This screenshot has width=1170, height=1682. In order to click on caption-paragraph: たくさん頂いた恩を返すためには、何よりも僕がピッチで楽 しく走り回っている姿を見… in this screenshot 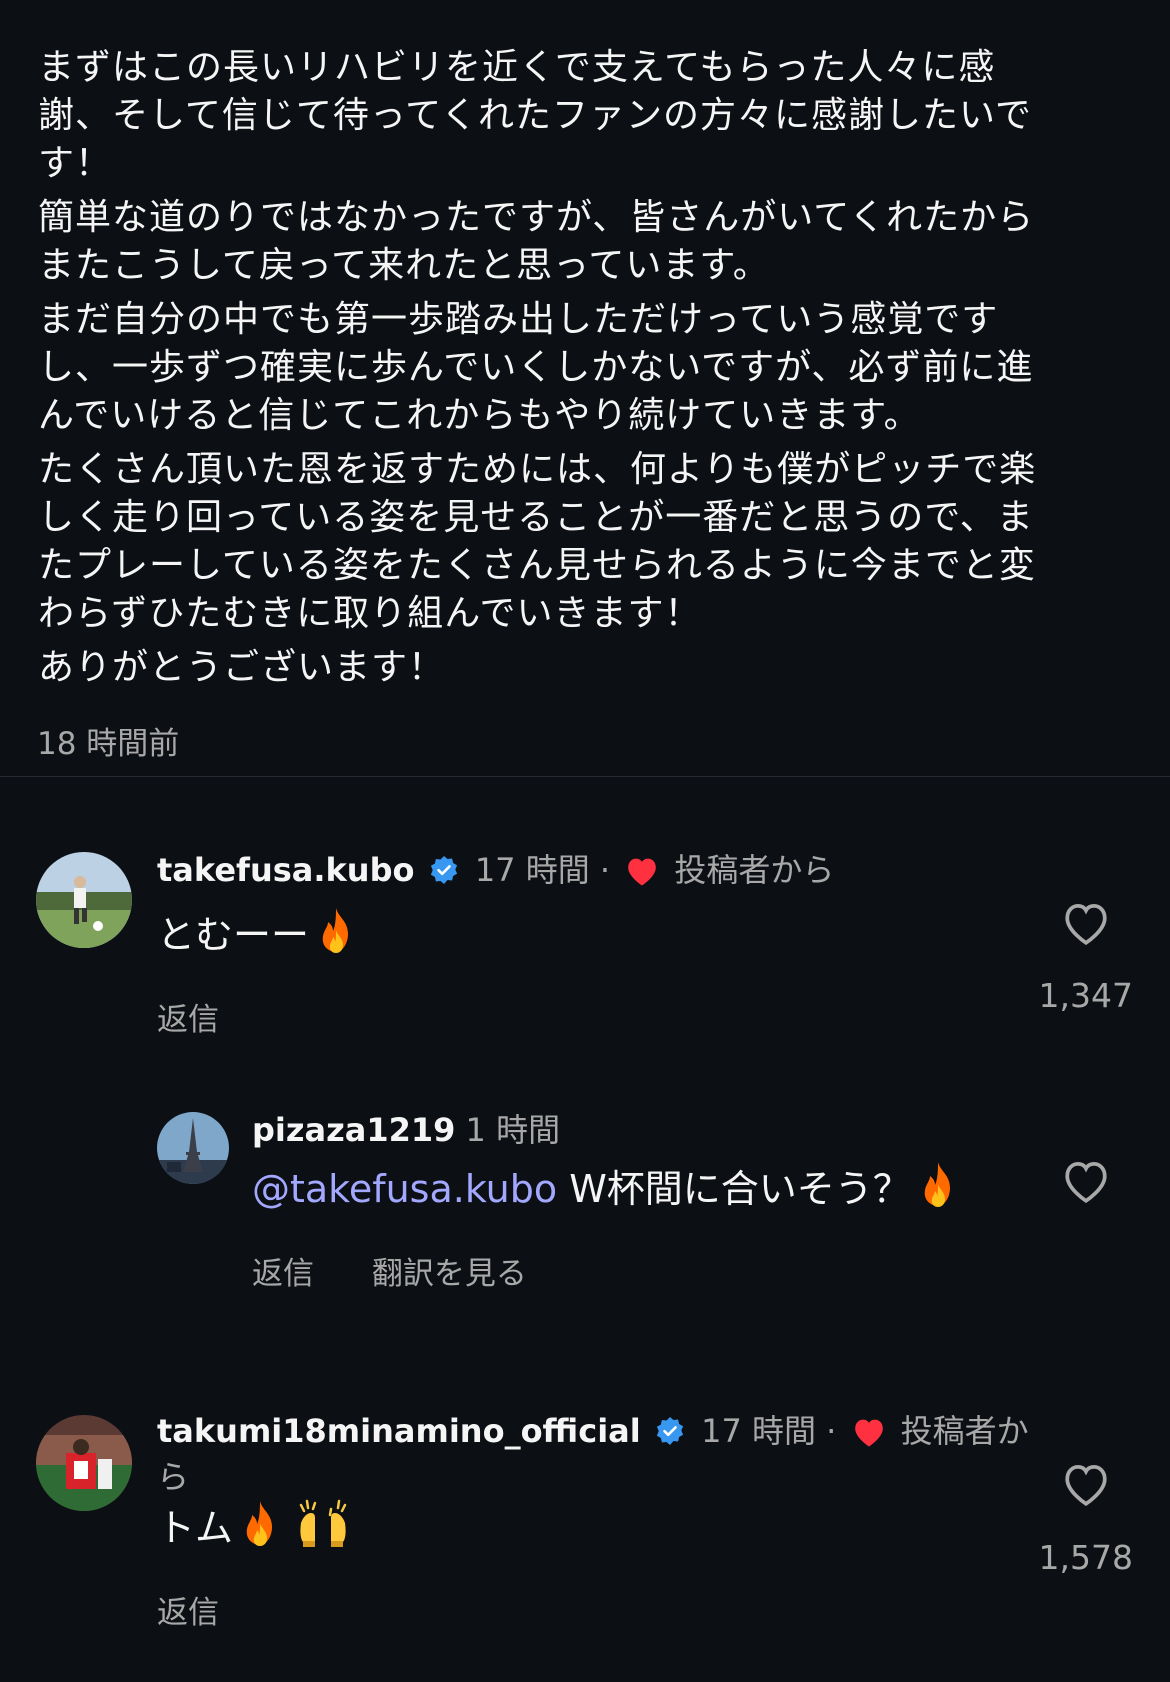, I will do `click(537, 541)`.